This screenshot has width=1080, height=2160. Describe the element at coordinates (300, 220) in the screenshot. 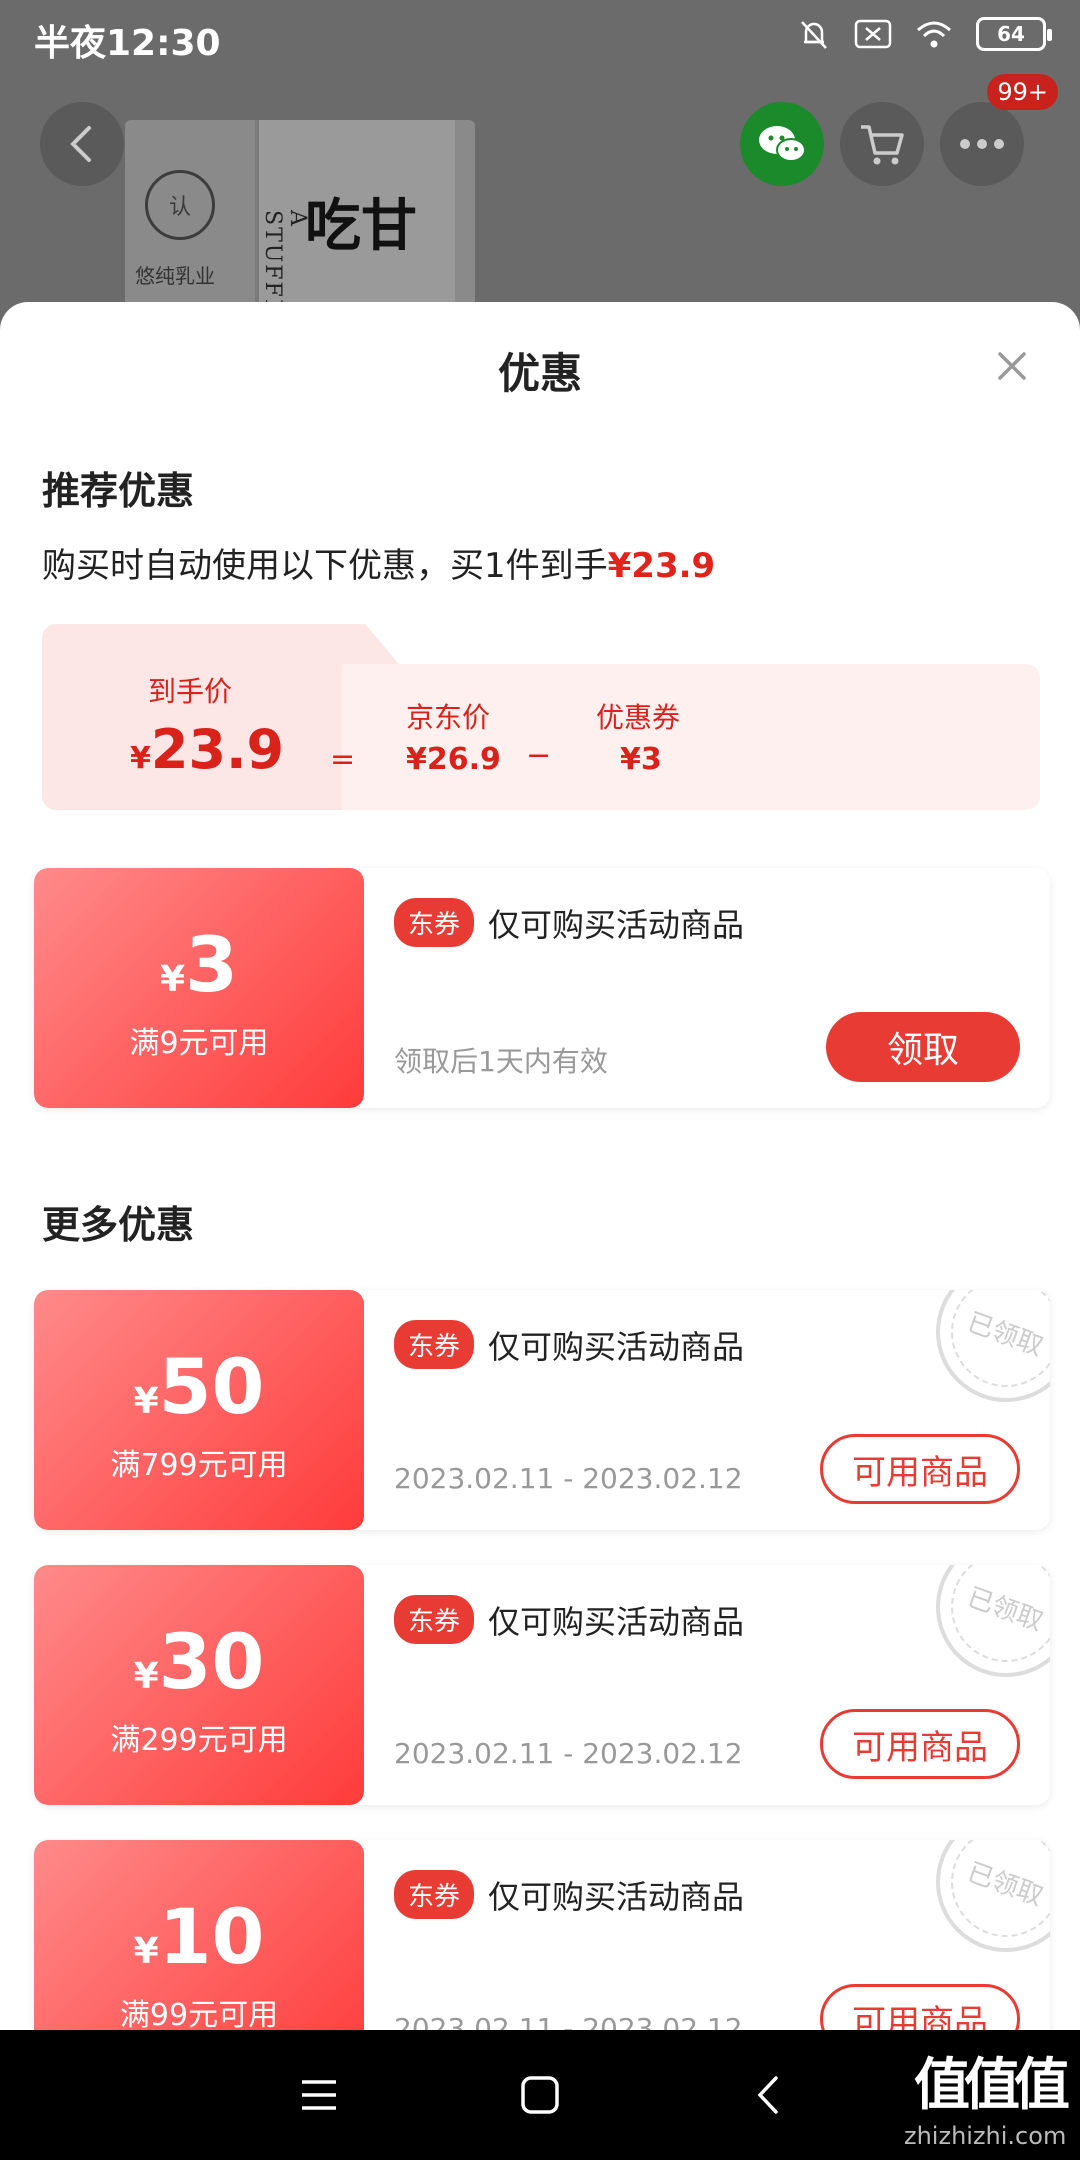

I see `product-image: 认 悠纯乳业 A STUFFE 吃甘` at that location.